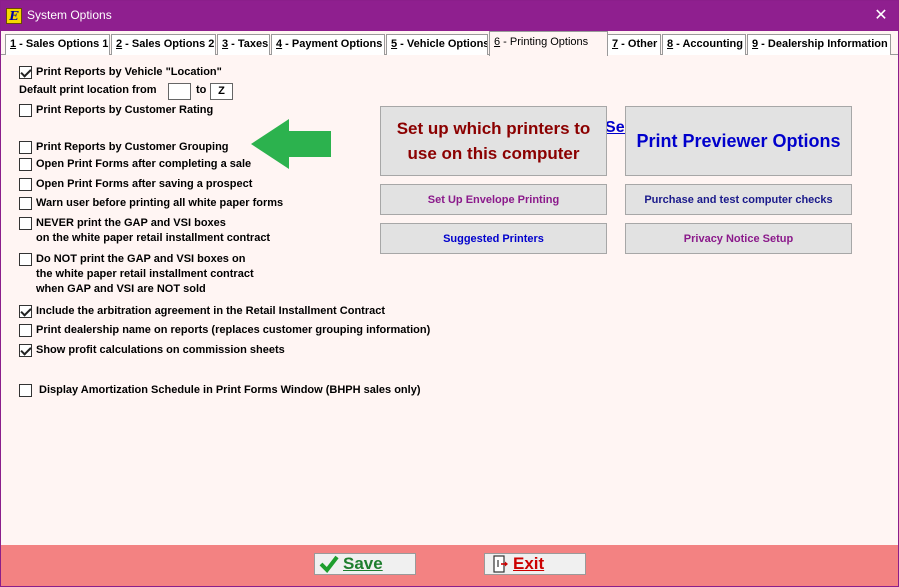 The width and height of the screenshot is (899, 587). Describe the element at coordinates (881, 16) in the screenshot. I see `close-icon: ✕` at that location.